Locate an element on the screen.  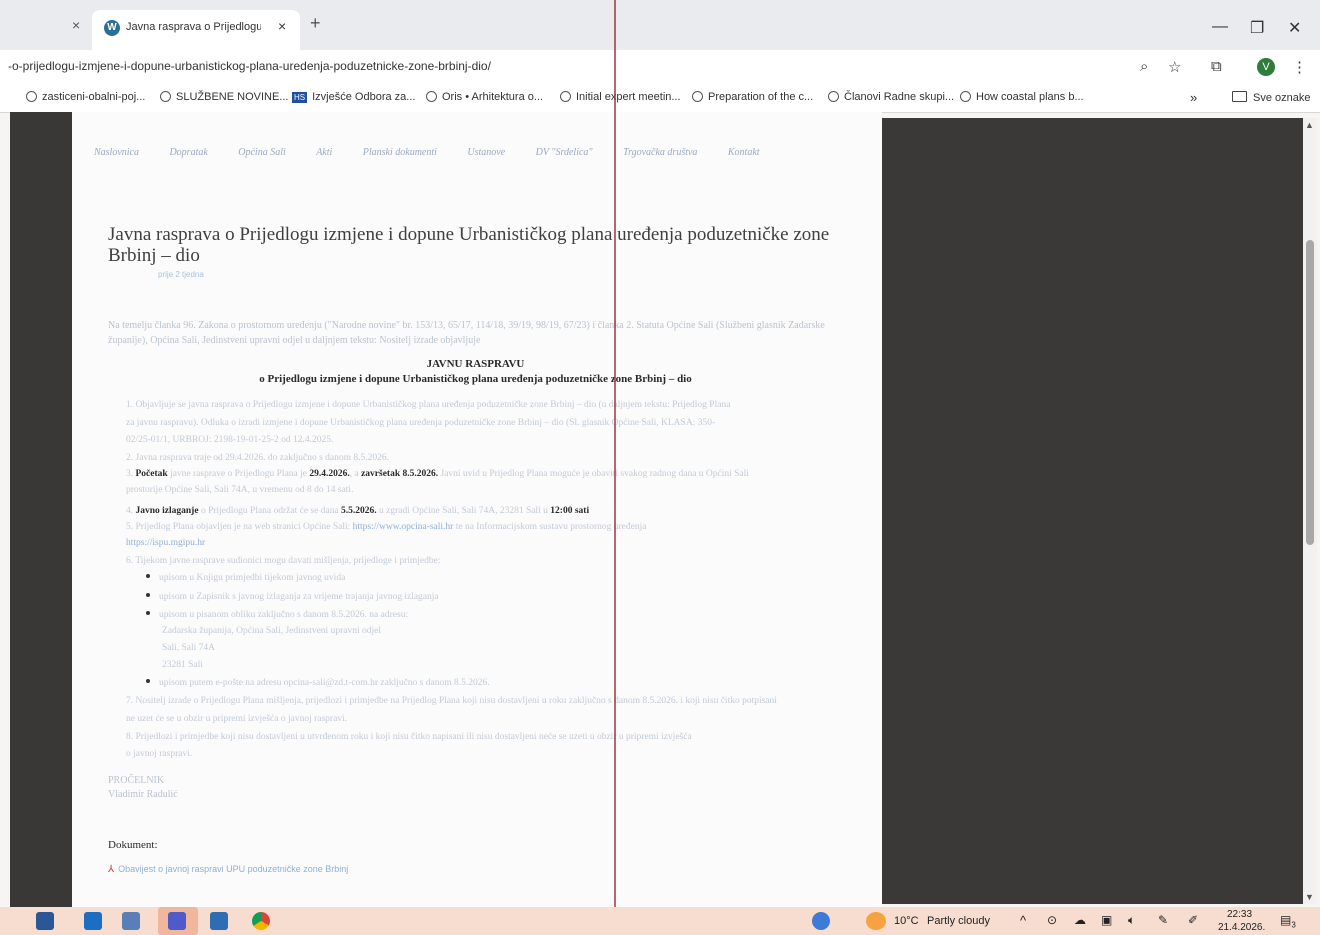
weather-icon is located at coordinates (876, 921).